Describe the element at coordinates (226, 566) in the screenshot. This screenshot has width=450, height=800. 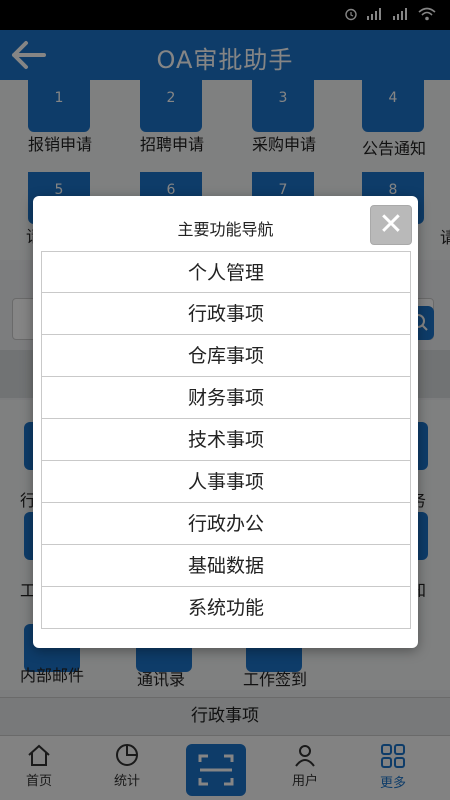
I see `menu-item-basic-data: 基础数据` at that location.